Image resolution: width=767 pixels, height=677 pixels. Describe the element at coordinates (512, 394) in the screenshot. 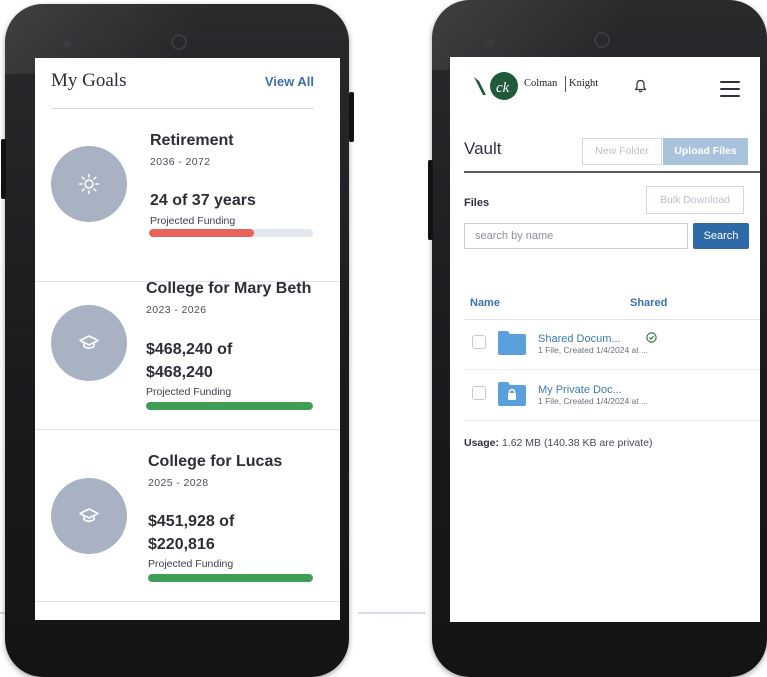

I see `locked-folder-icon` at that location.